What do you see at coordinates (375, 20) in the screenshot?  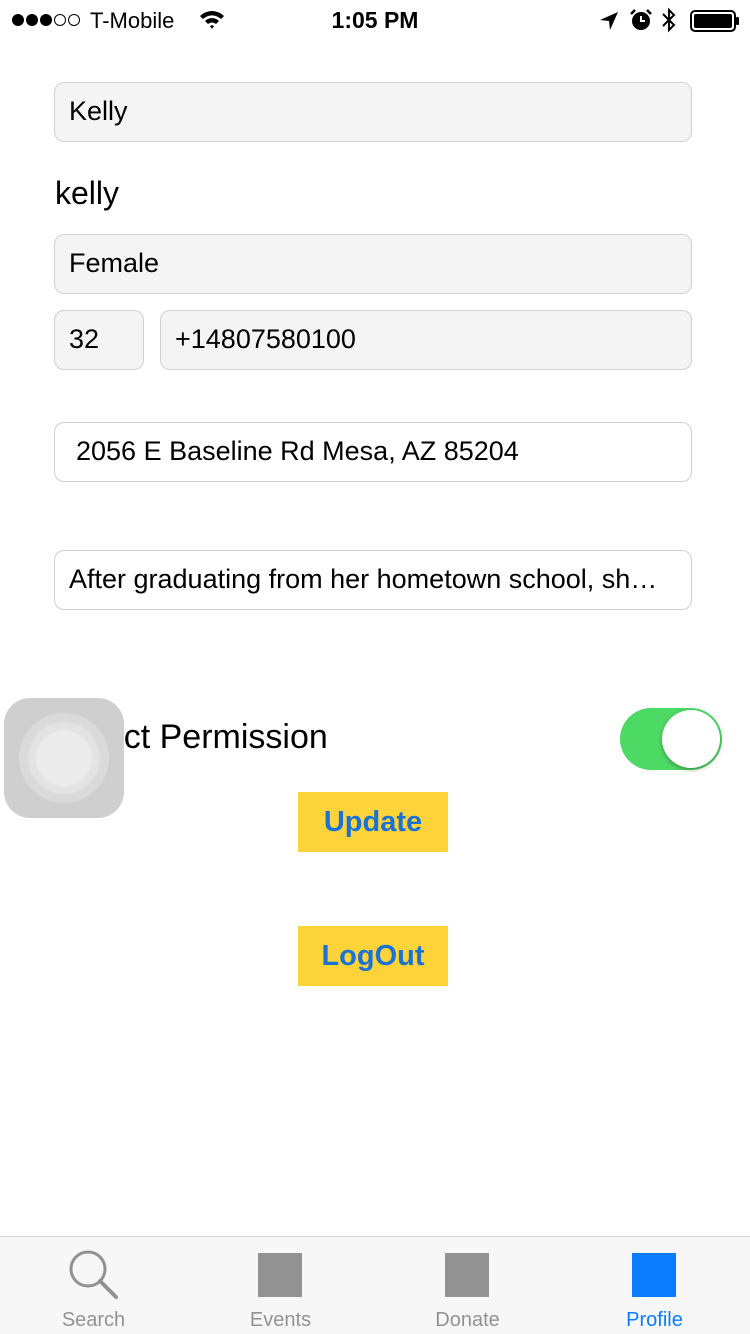 I see `status-bar: T-Mobile 1:05 PM` at bounding box center [375, 20].